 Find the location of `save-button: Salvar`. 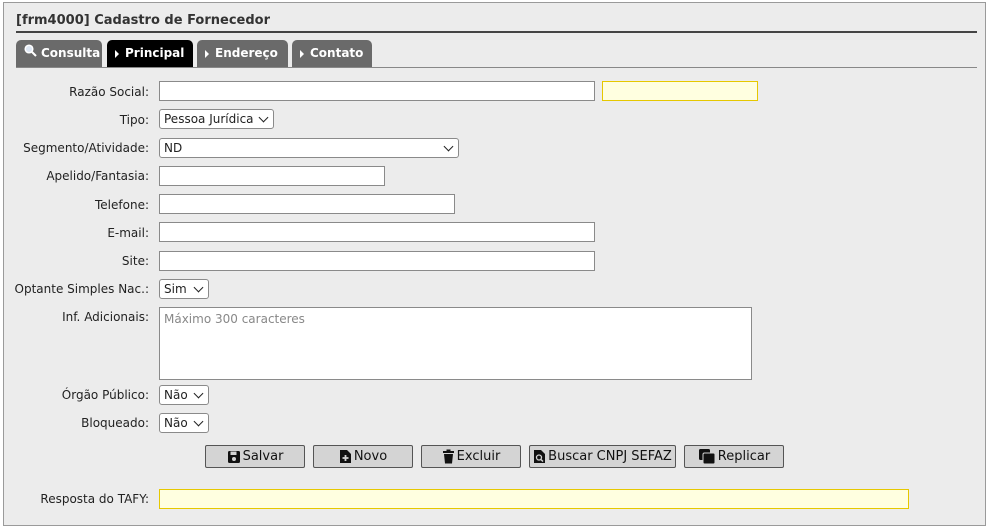

save-button: Salvar is located at coordinates (255, 456).